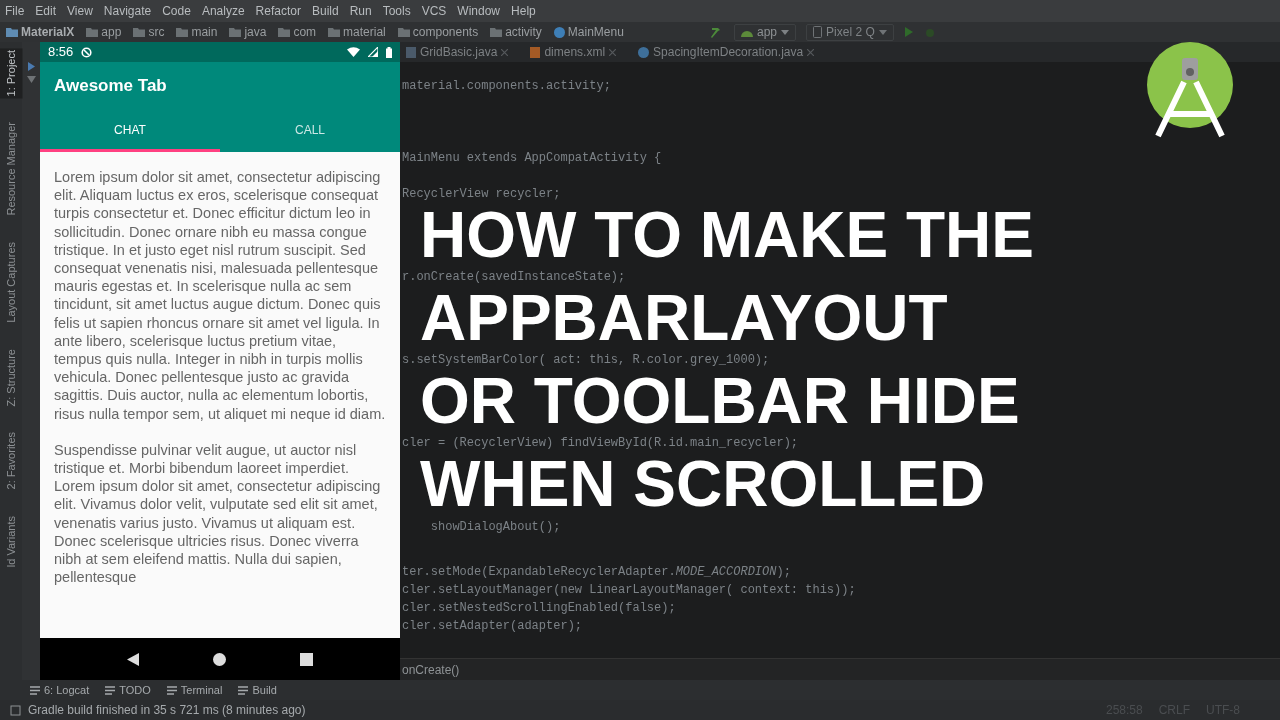  What do you see at coordinates (373, 52) in the screenshot?
I see `signal-icon` at bounding box center [373, 52].